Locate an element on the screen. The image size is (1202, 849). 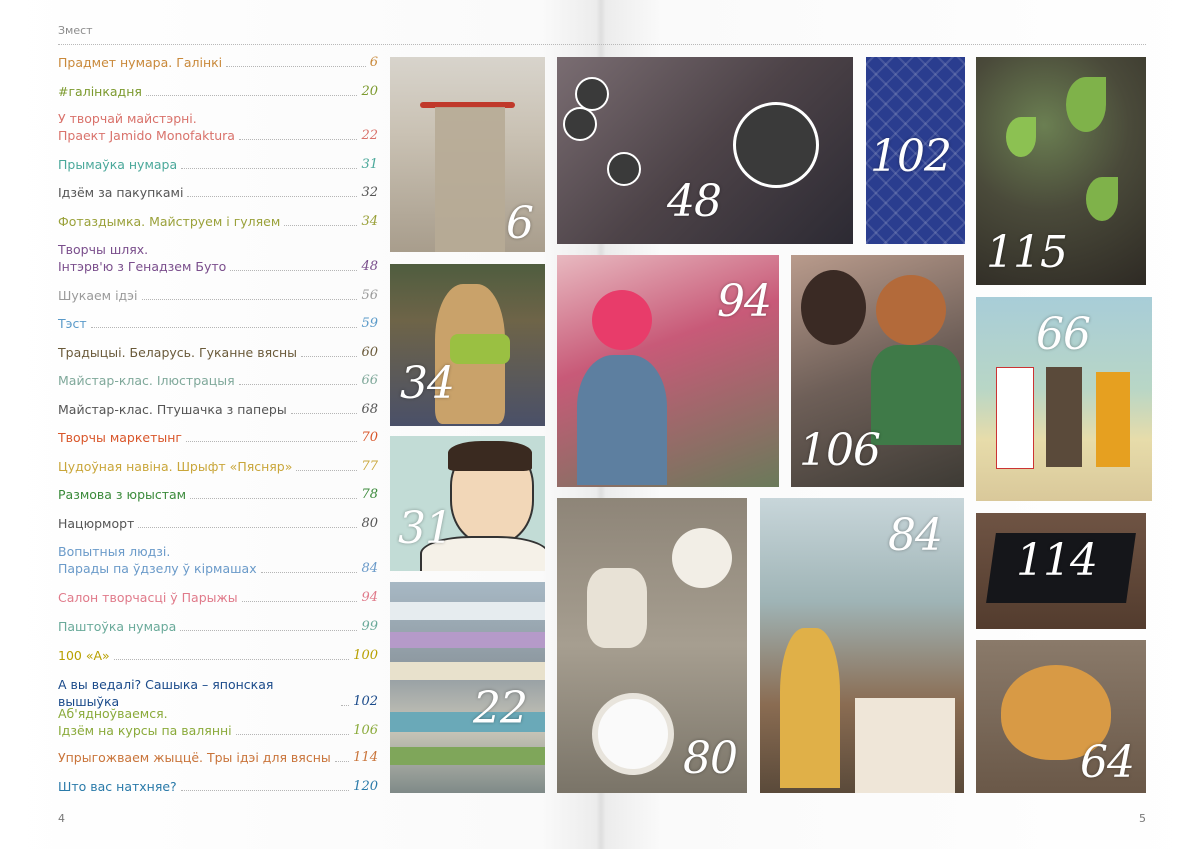
toc-entry-page: 99 is located at coordinates (369, 626).